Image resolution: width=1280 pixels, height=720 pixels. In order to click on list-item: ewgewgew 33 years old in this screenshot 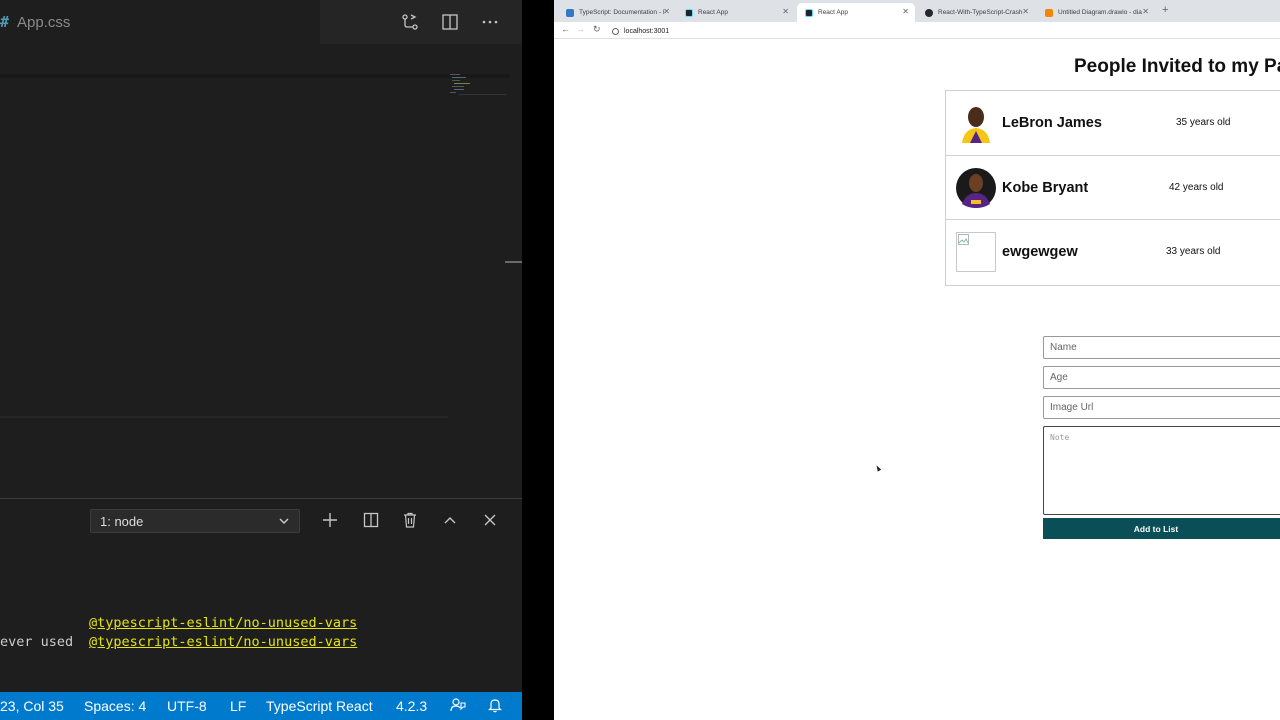, I will do `click(1113, 252)`.